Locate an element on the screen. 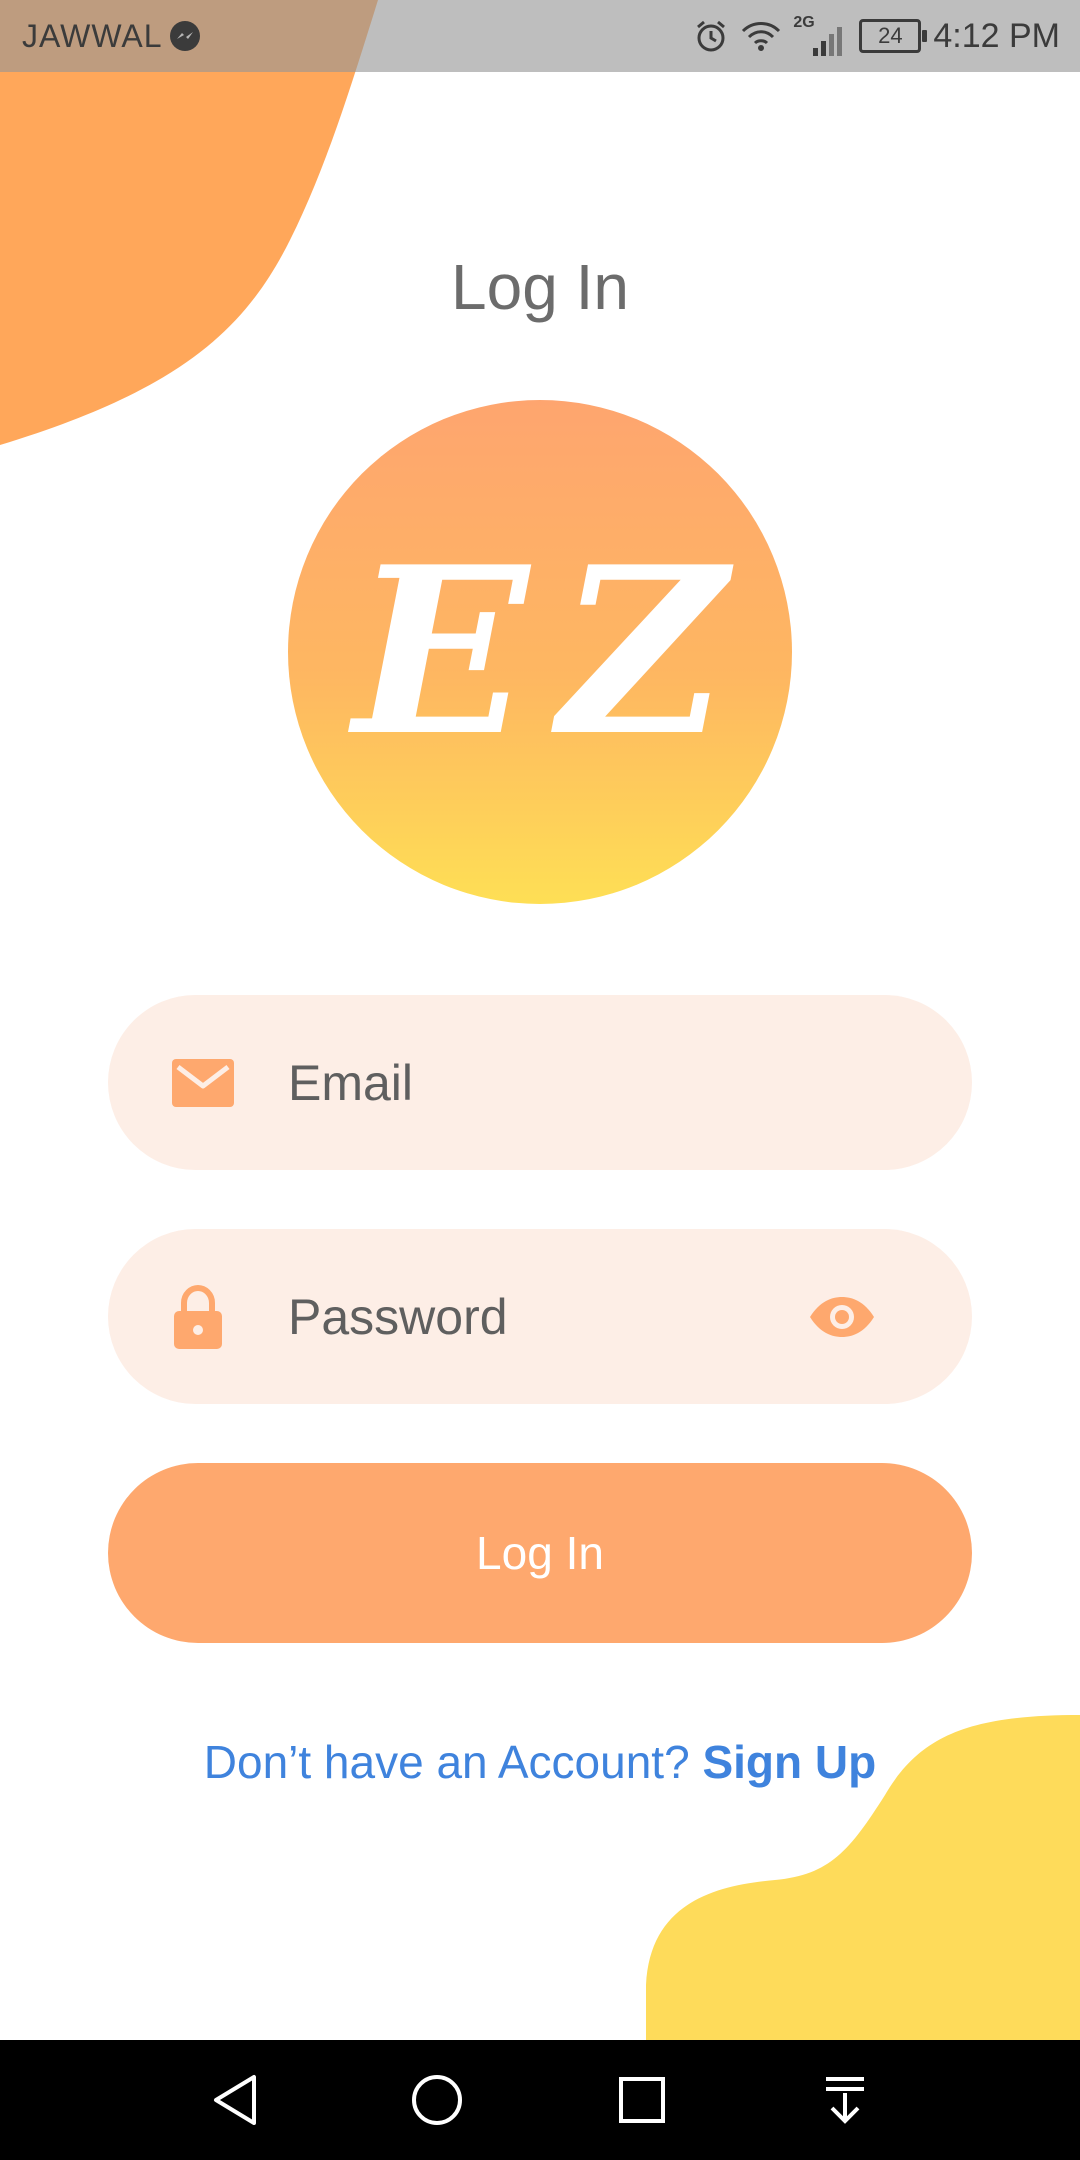 This screenshot has height=2160, width=1080. email-input is located at coordinates (568, 1082).